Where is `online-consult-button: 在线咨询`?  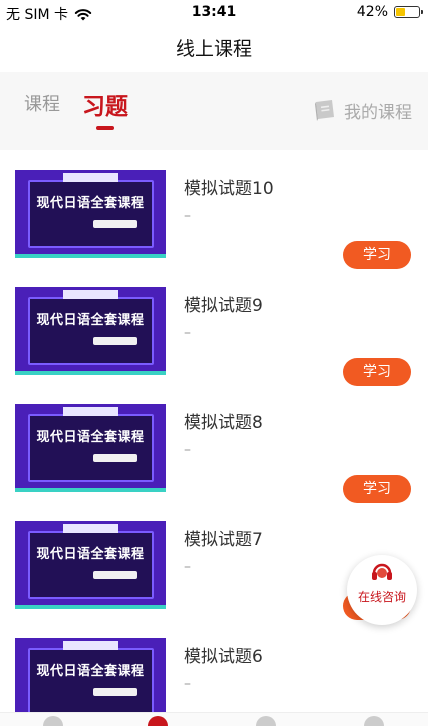
online-consult-button: 在线咨询 is located at coordinates (382, 590).